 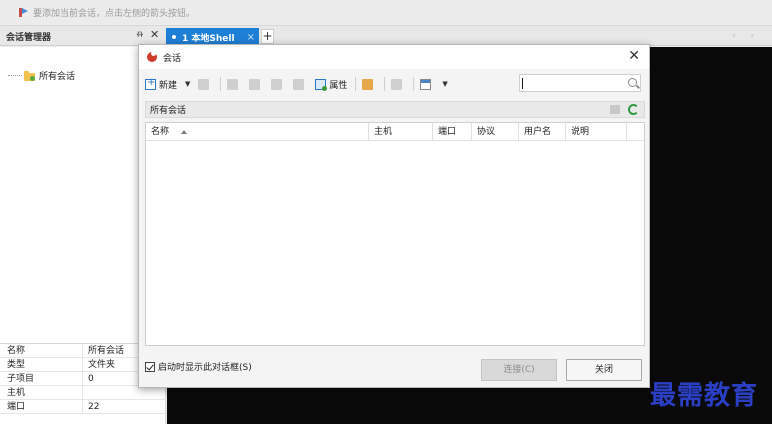 I want to click on column-header-label: 说明, so click(x=580, y=132).